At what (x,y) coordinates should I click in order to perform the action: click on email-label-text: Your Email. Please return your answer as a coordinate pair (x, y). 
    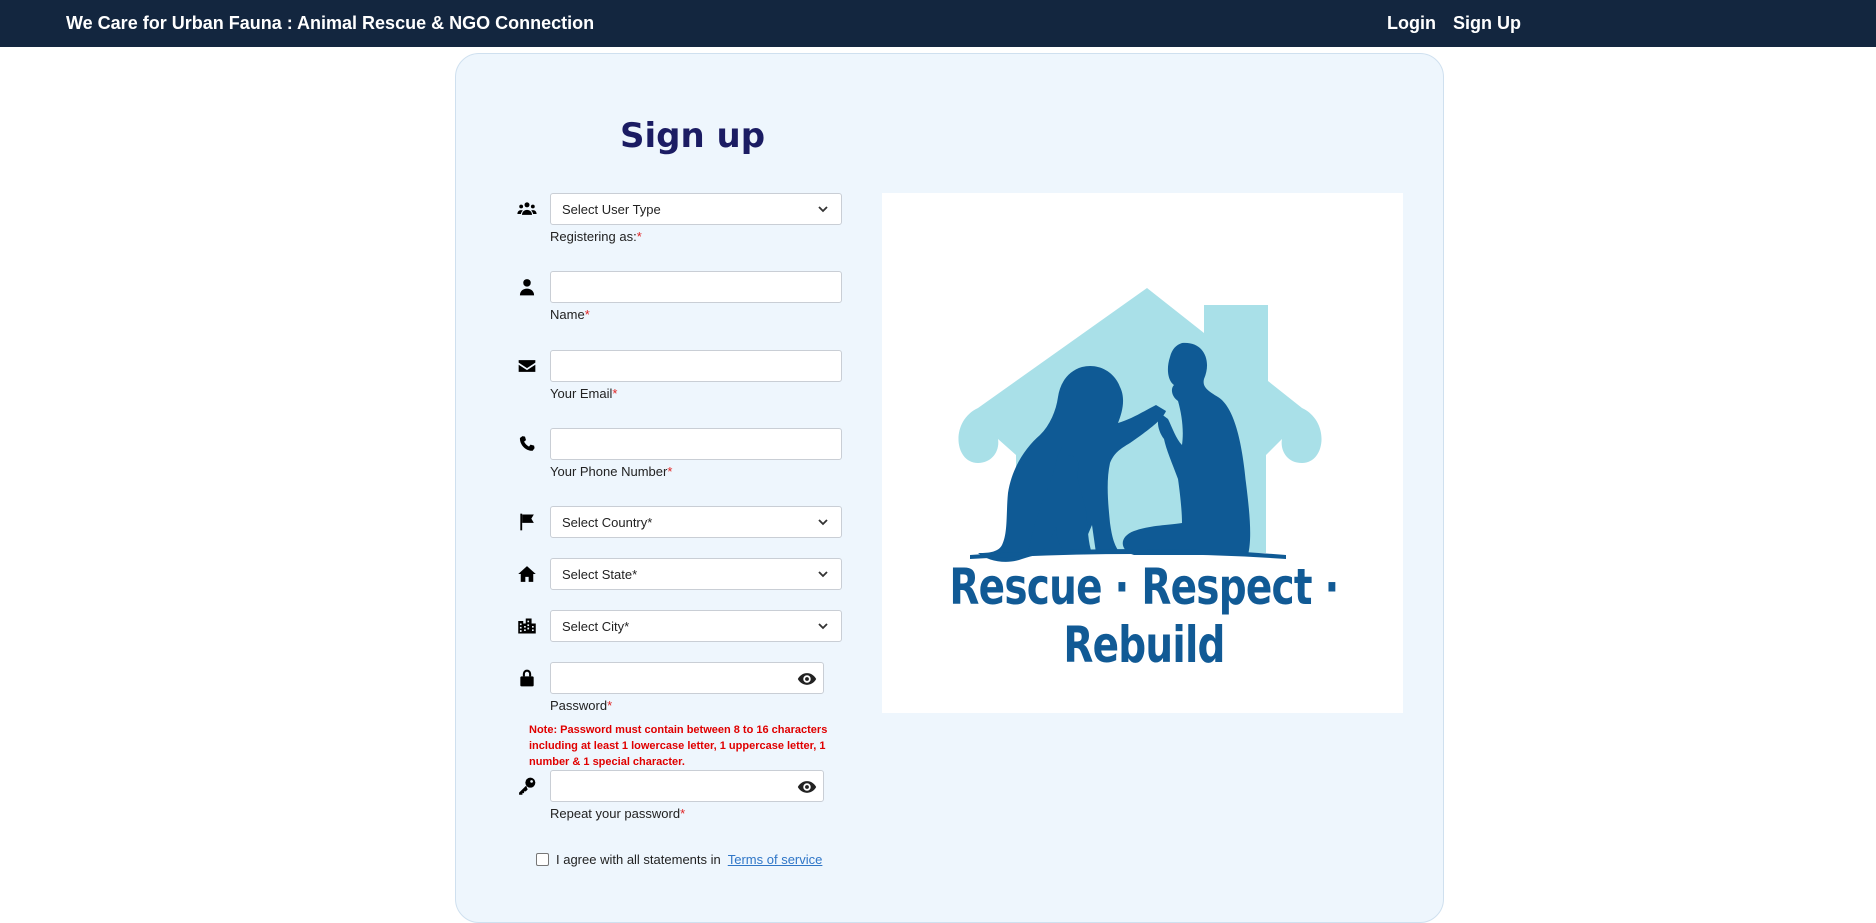
    Looking at the image, I should click on (581, 393).